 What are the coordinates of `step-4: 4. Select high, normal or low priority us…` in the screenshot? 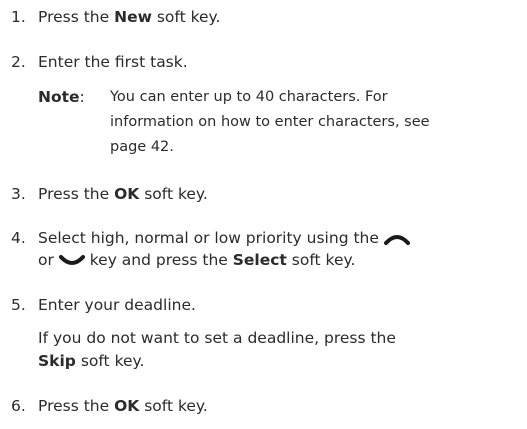 It's located at (210, 238).